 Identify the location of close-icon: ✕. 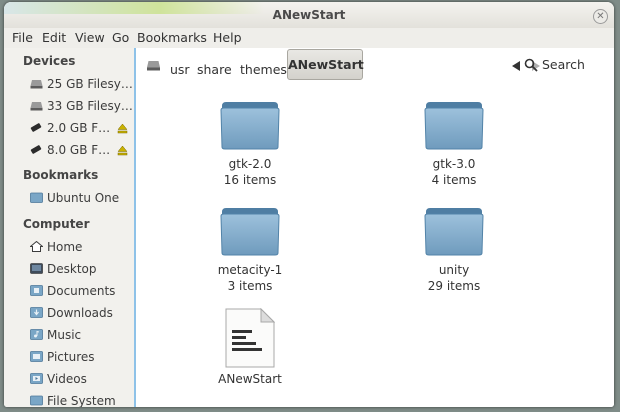
(600, 16).